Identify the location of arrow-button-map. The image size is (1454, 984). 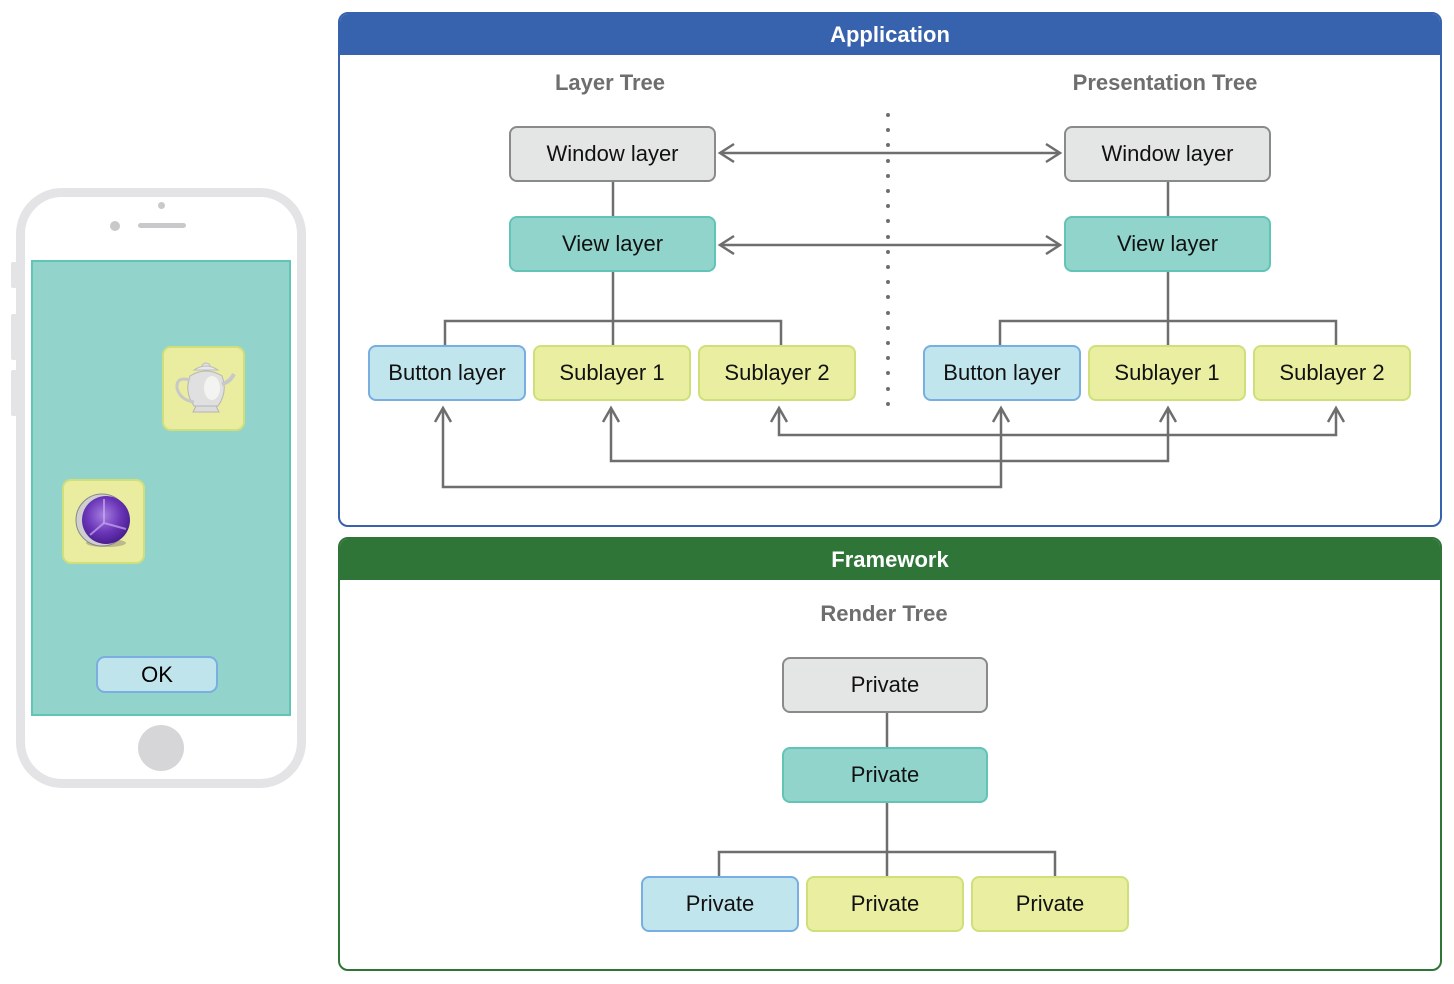
(722, 448).